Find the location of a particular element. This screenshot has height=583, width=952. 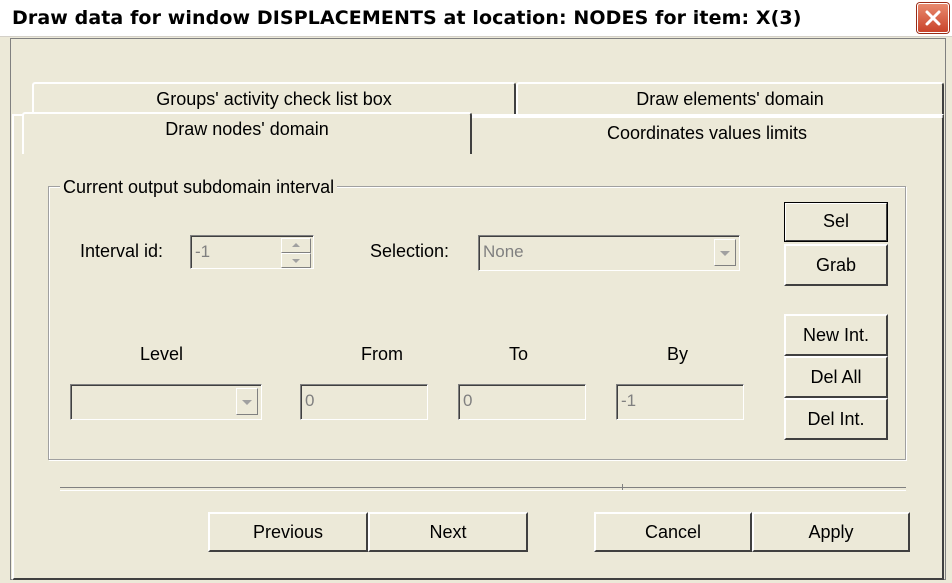

new-int-button: New Int. is located at coordinates (836, 335).